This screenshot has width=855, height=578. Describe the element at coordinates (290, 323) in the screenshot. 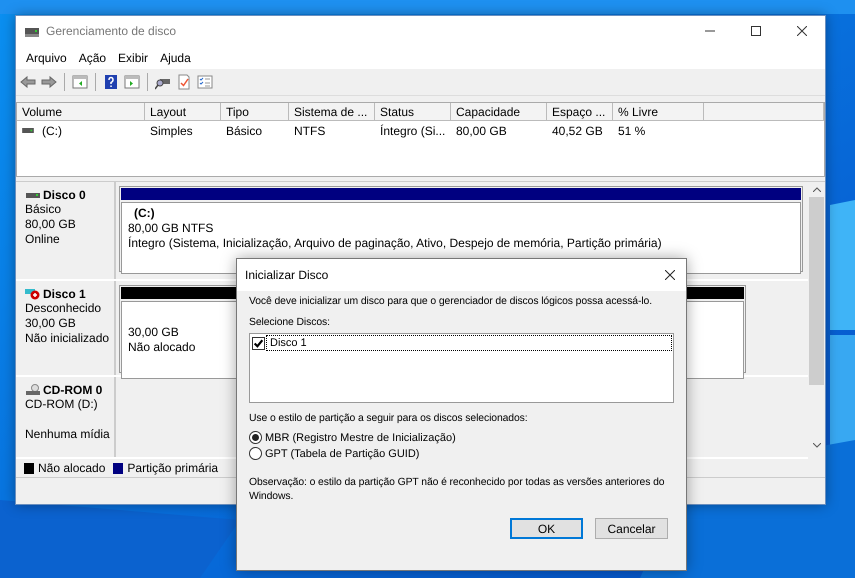

I see `list-label: Selecione Discos:` at that location.